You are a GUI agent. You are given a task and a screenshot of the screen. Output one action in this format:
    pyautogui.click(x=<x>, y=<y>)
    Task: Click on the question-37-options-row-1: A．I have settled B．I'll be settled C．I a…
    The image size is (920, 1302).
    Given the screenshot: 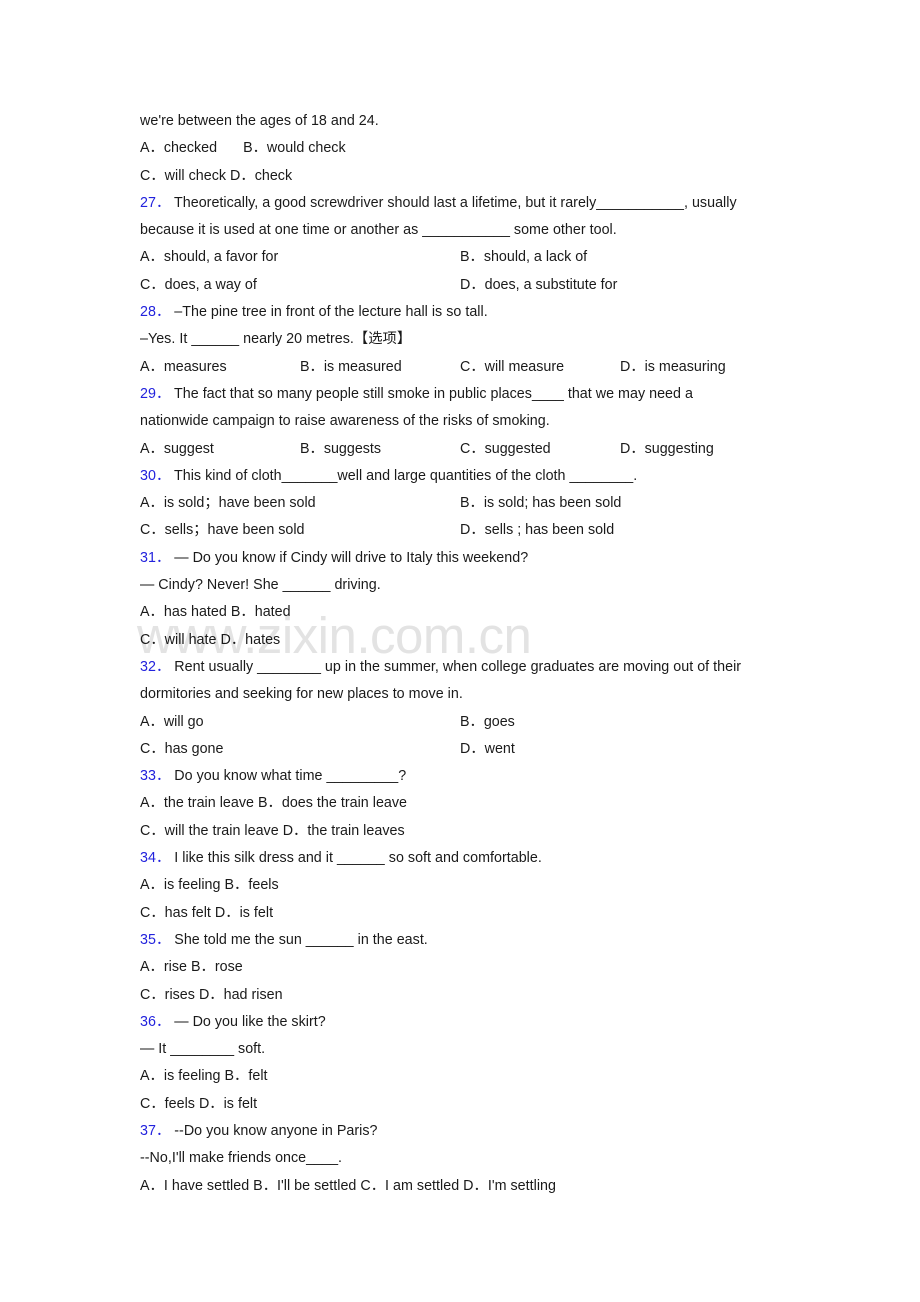 What is the action you would take?
    pyautogui.click(x=460, y=1186)
    